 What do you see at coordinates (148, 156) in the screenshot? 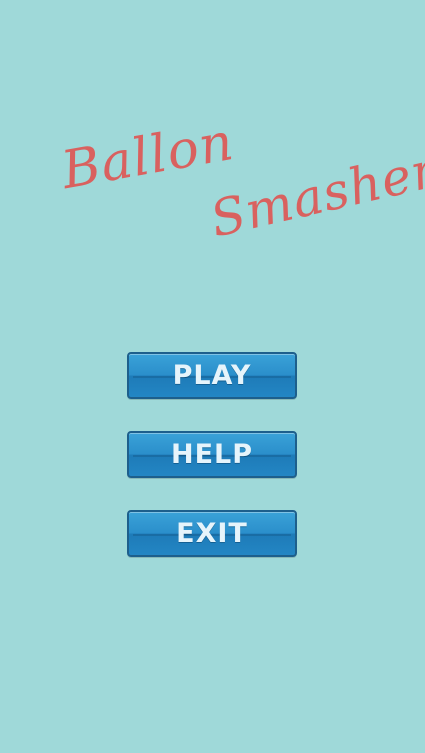
I see `game-title-line1: Ballon` at bounding box center [148, 156].